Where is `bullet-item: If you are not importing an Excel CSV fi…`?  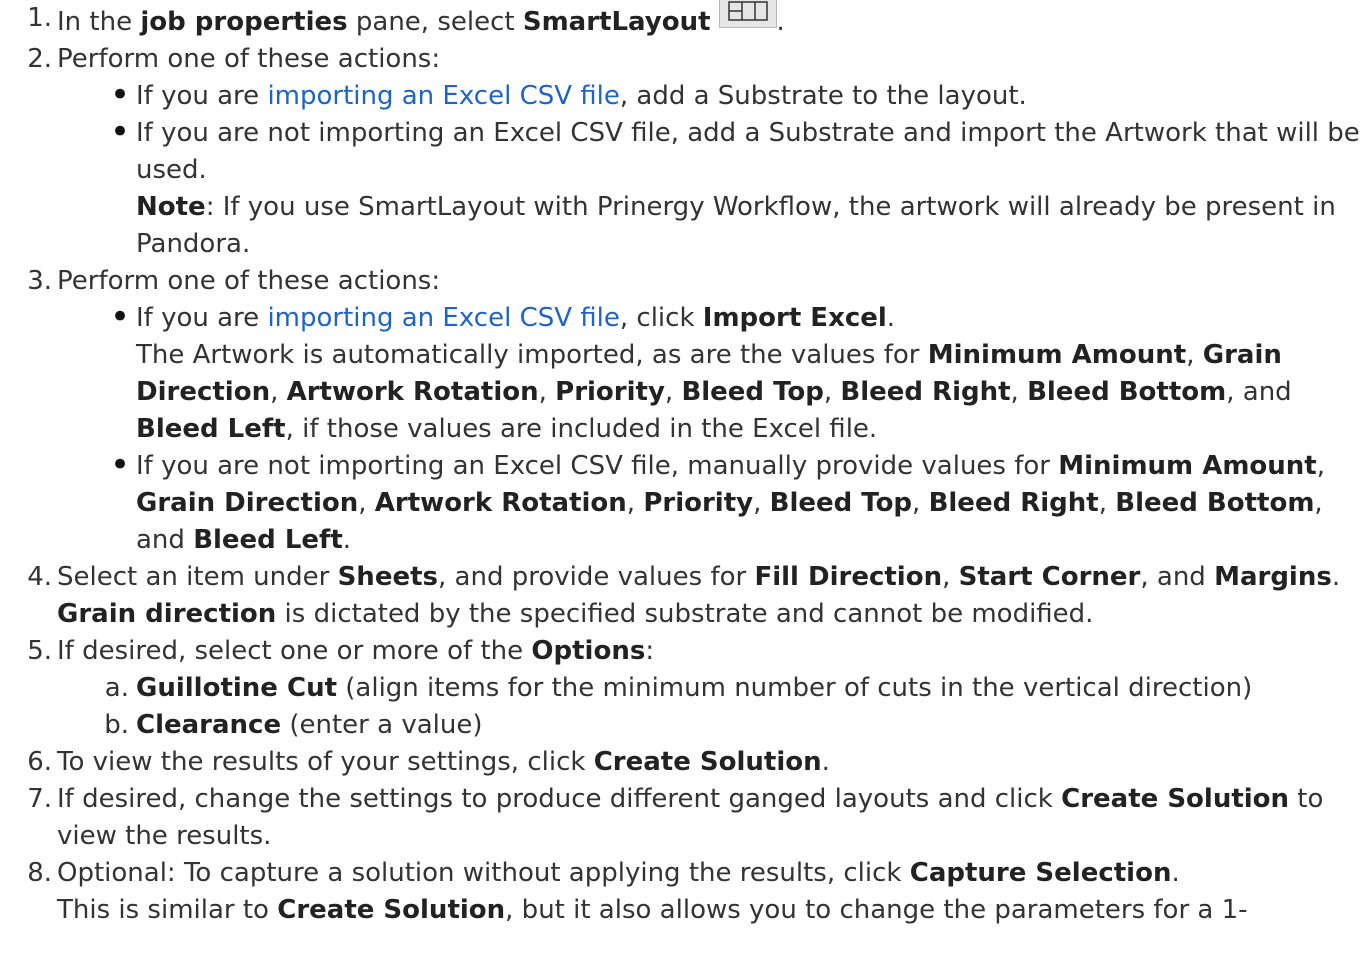
bullet-item: If you are not importing an Excel CSV fi… is located at coordinates (709, 188).